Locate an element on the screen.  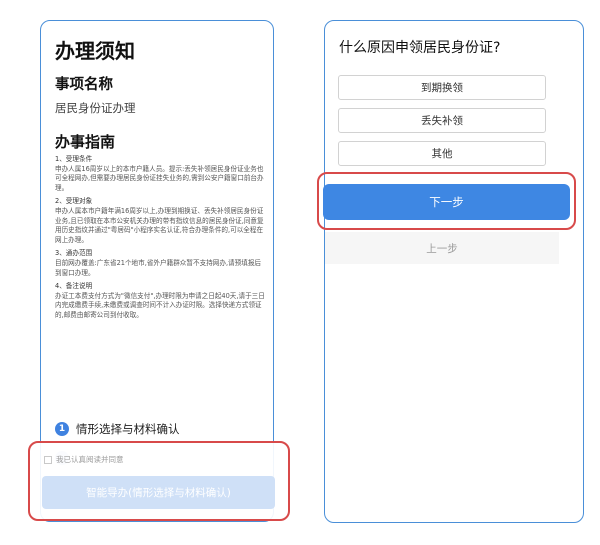
agree-row: 我已认真阅读并同意 is located at coordinates (84, 459).